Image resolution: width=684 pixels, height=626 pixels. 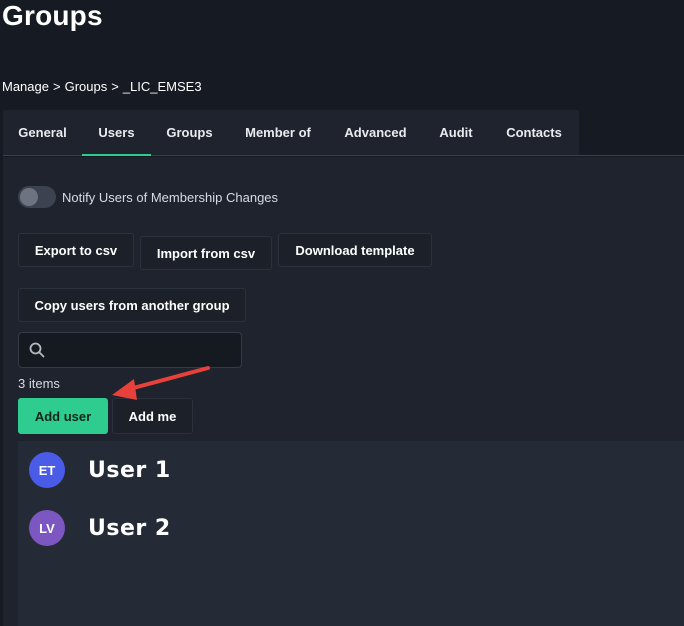 What do you see at coordinates (47, 528) in the screenshot?
I see `avatar: LV` at bounding box center [47, 528].